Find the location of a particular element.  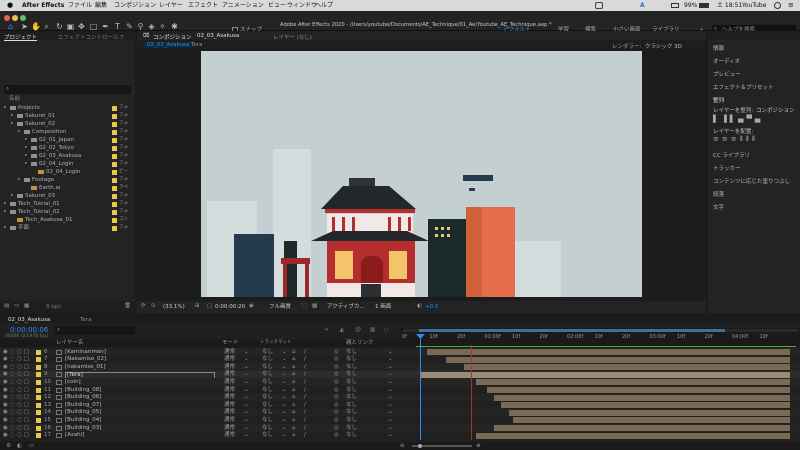

layer-name: [Building_04] is located at coordinates (83, 420).